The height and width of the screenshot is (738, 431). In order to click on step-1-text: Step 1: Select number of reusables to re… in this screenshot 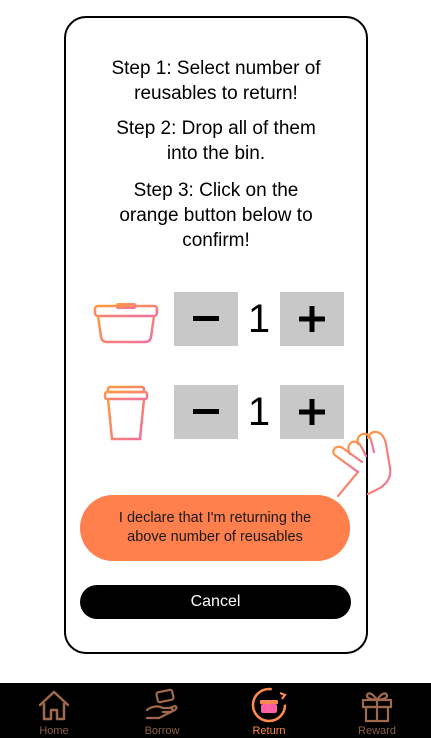, I will do `click(216, 81)`.